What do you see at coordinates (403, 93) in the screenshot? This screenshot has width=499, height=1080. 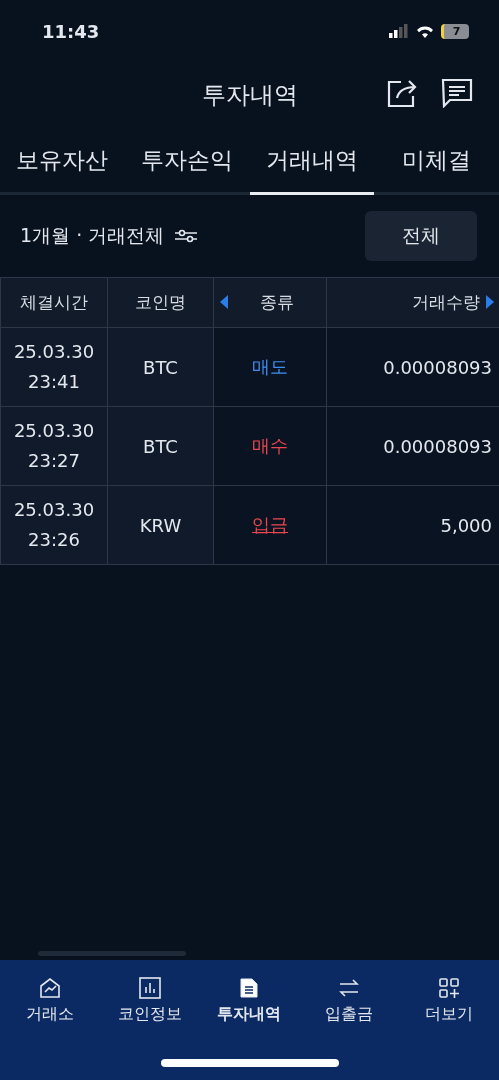 I see `share-icon` at bounding box center [403, 93].